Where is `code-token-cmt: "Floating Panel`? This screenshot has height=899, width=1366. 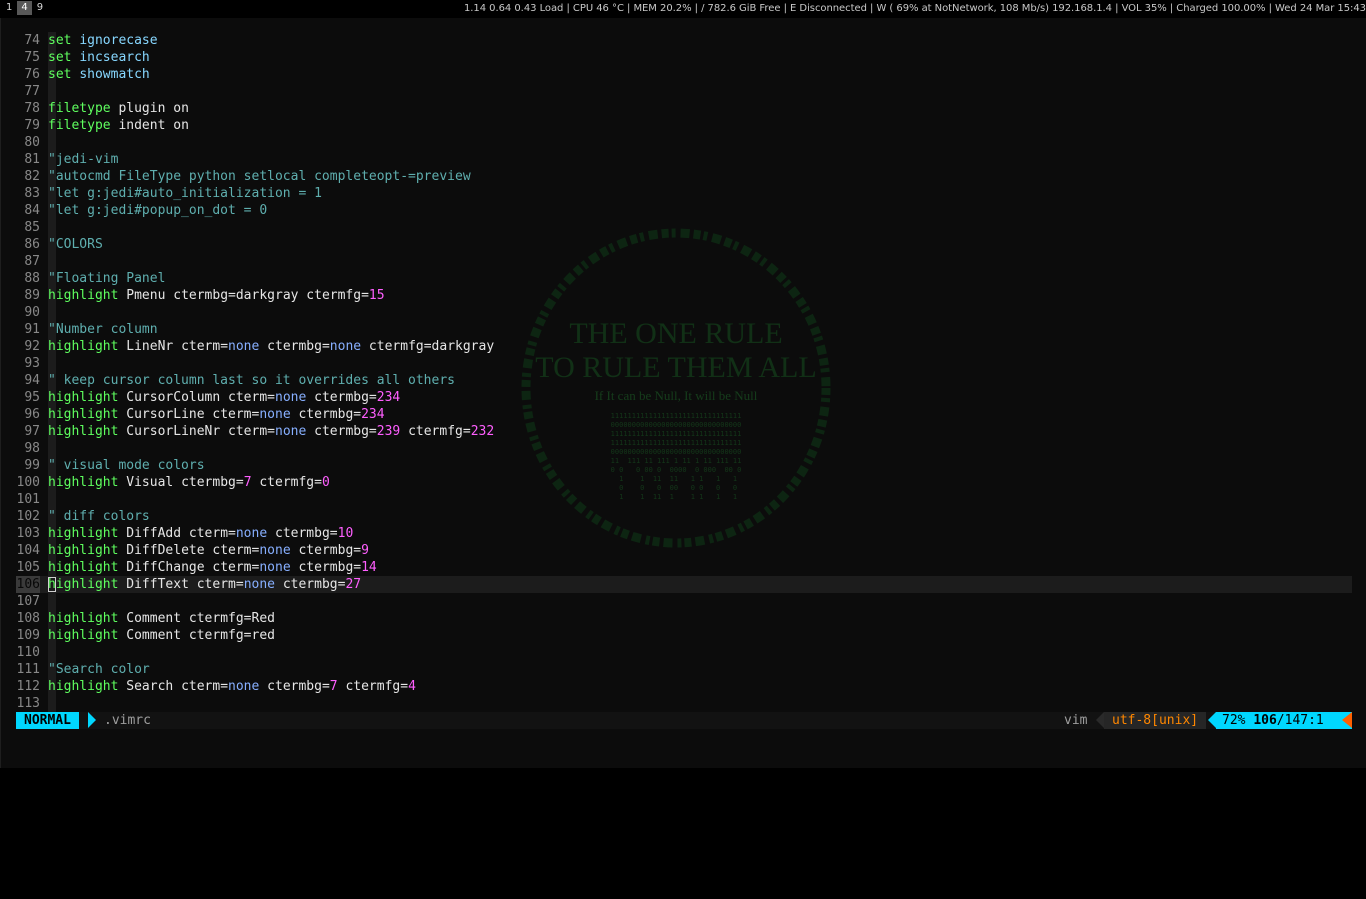 code-token-cmt: "Floating Panel is located at coordinates (107, 278).